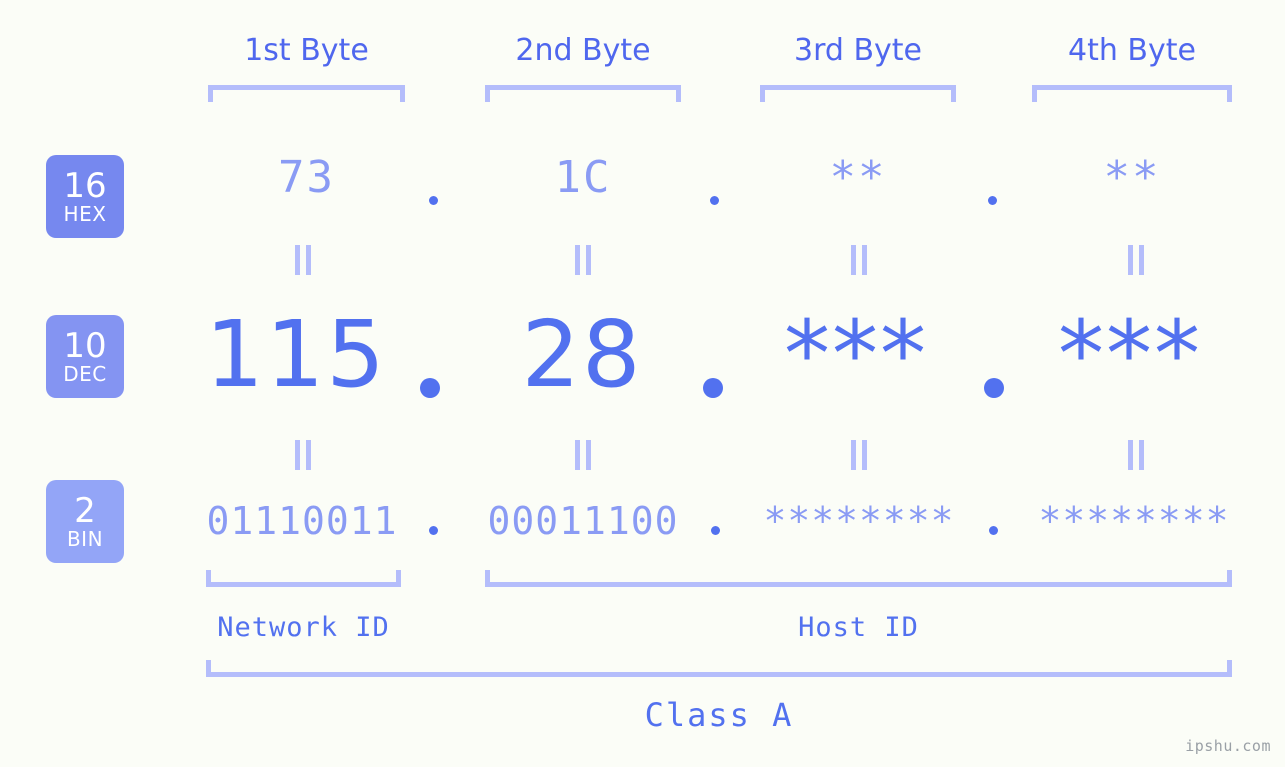 The width and height of the screenshot is (1285, 767). I want to click on bin-octet-1: 01110011, so click(302, 521).